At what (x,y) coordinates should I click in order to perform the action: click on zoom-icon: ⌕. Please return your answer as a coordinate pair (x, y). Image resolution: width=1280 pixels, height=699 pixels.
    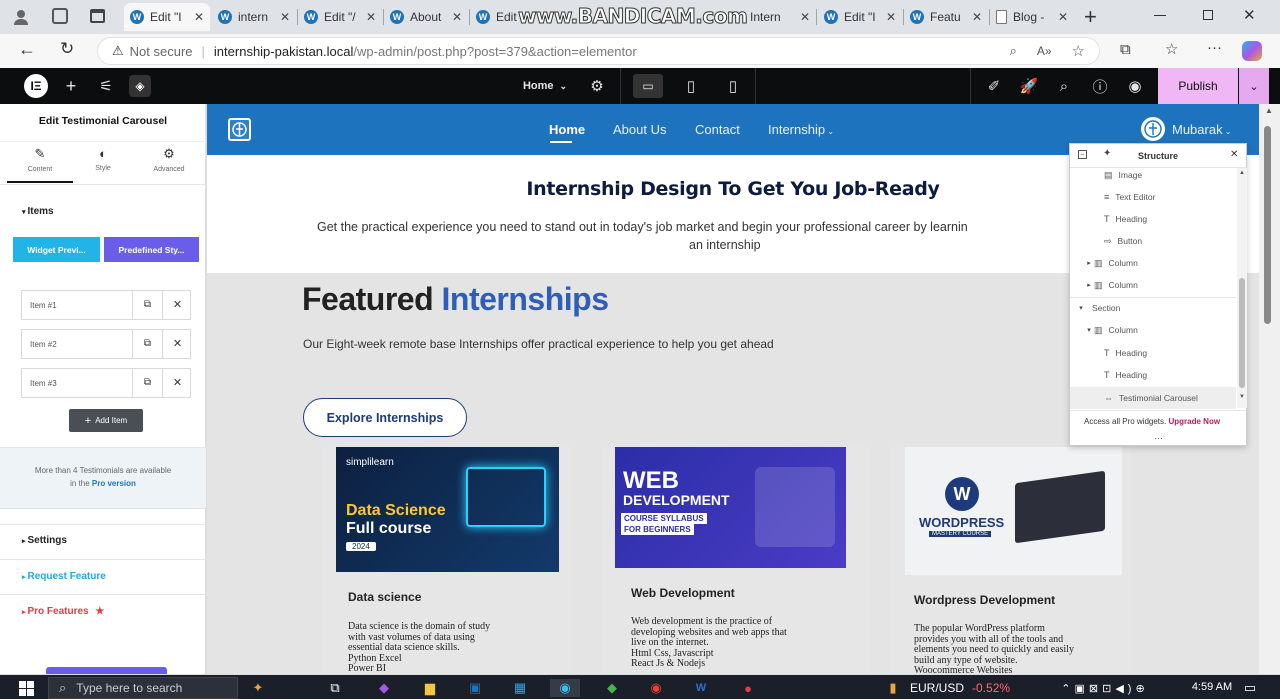
    Looking at the image, I should click on (1013, 51).